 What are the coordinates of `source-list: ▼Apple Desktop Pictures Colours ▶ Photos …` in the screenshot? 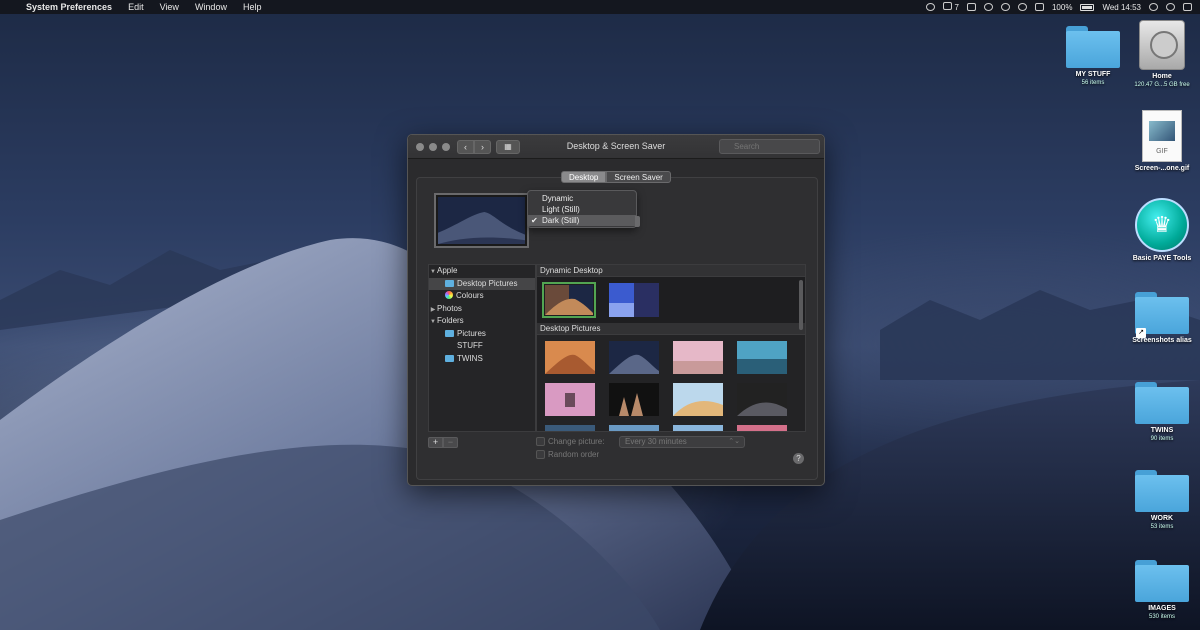 It's located at (482, 348).